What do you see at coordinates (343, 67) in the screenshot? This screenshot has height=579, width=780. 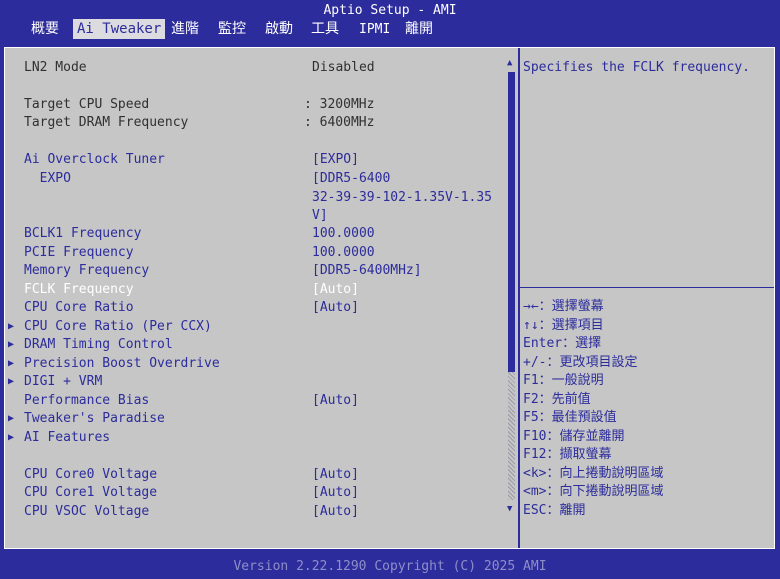 I see `setting-value: Disabled` at bounding box center [343, 67].